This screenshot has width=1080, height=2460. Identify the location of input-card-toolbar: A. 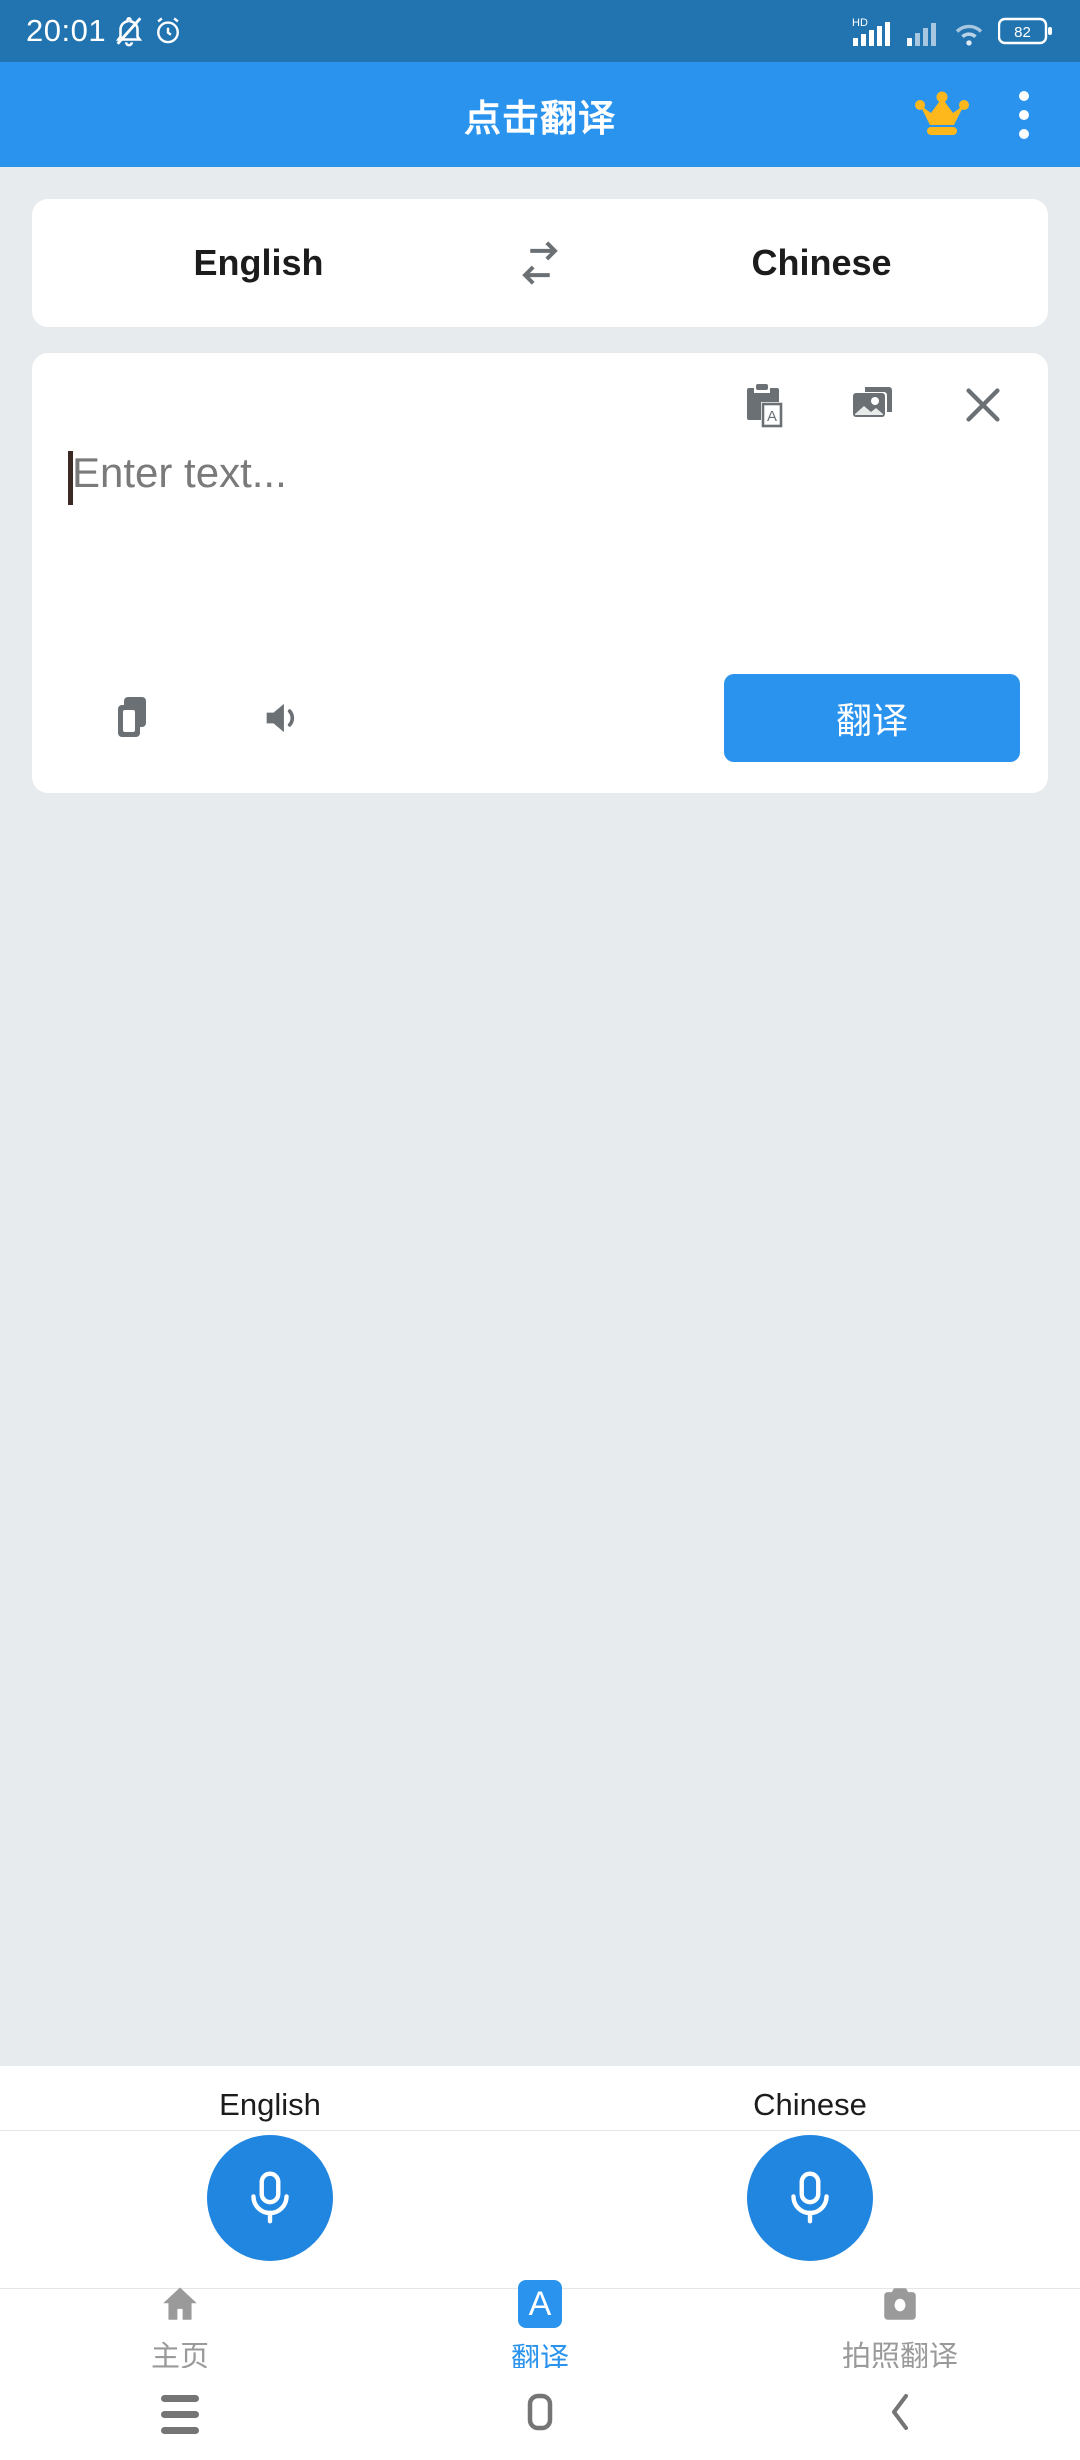
(540, 405).